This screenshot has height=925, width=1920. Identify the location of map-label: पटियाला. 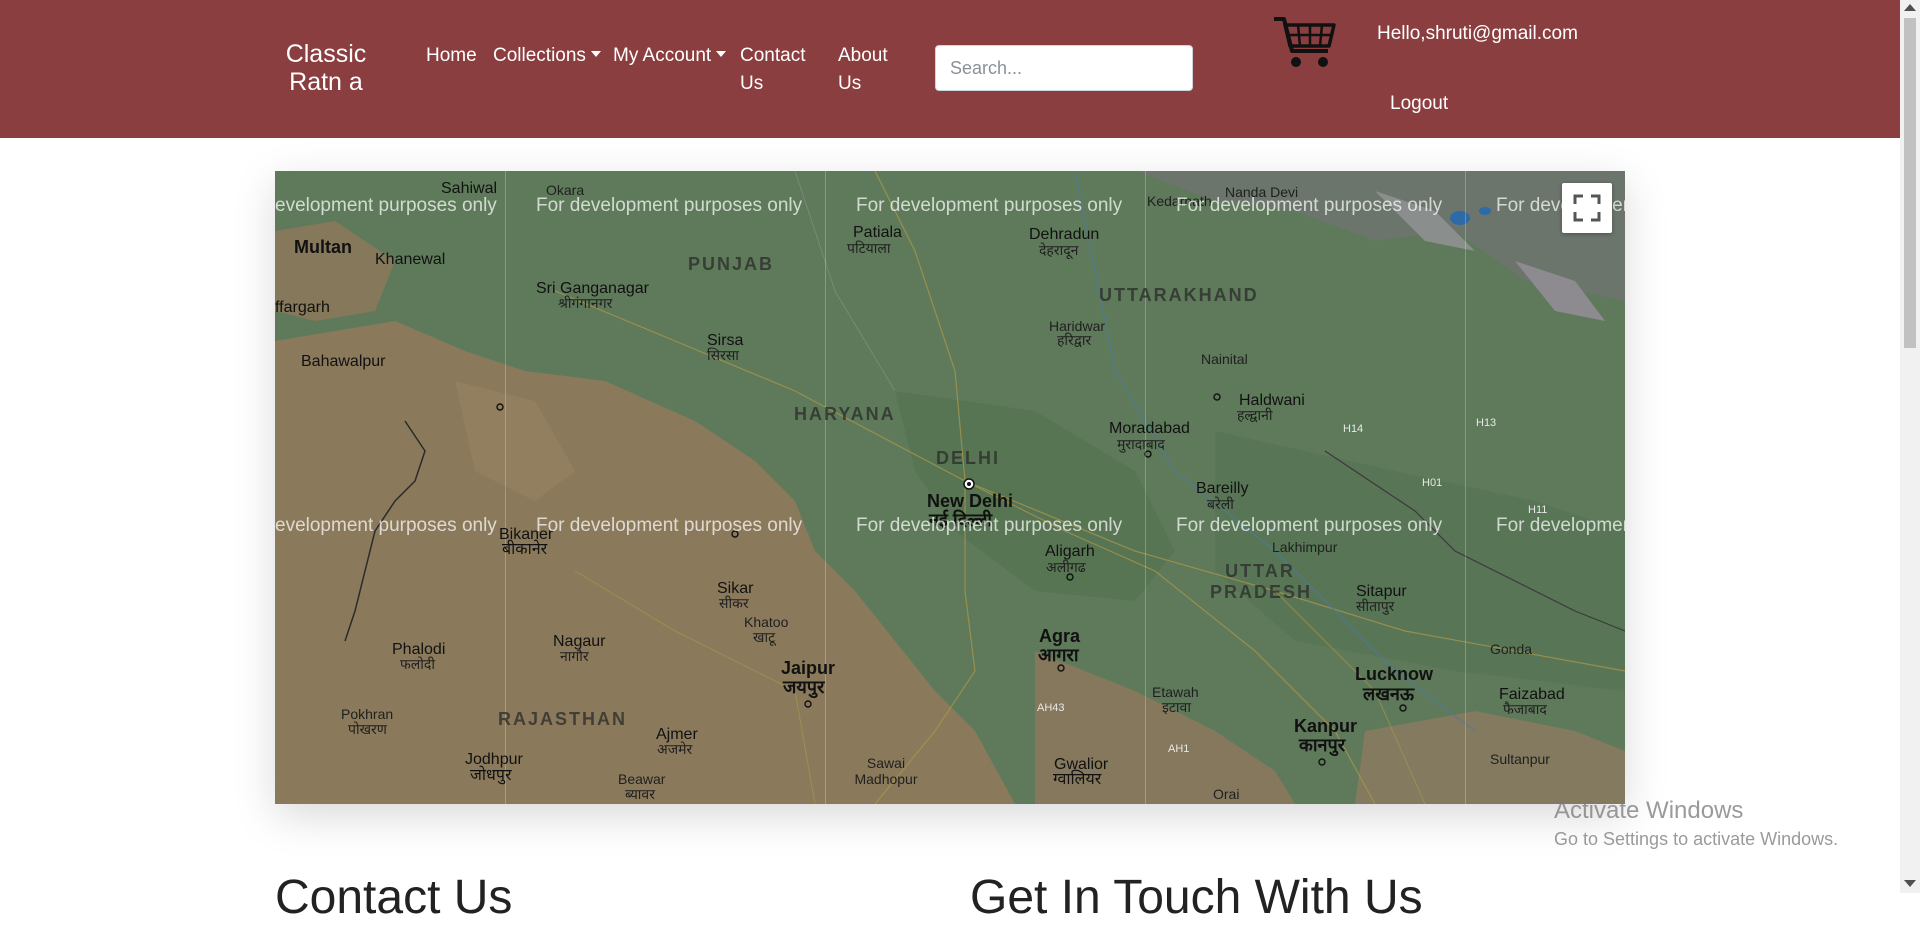
(869, 248).